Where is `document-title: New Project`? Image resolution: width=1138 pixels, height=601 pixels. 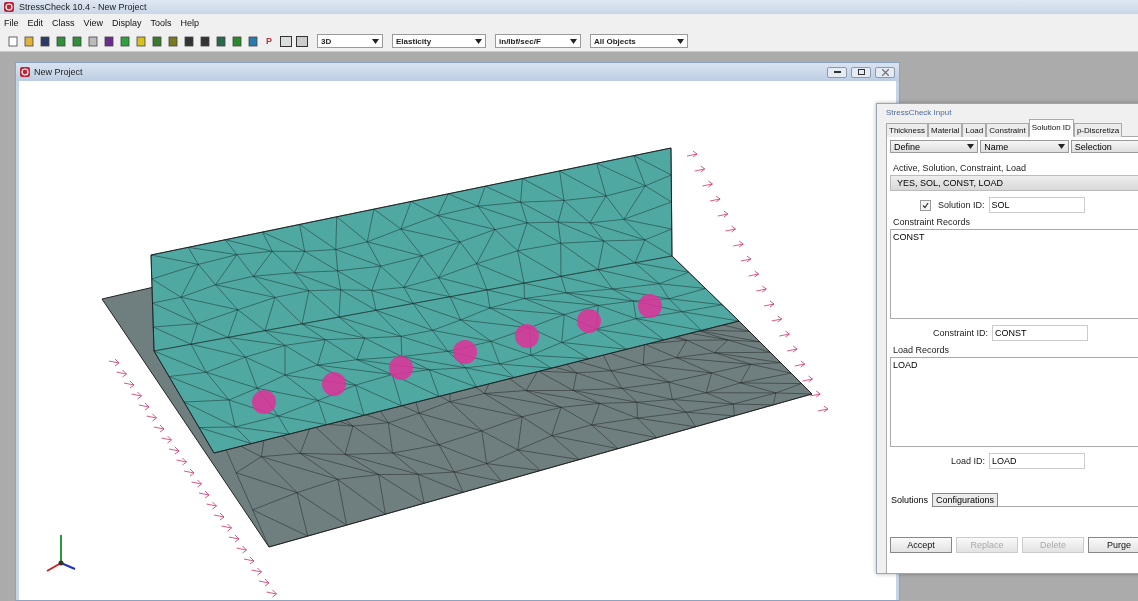
document-title: New Project is located at coordinates (59, 72).